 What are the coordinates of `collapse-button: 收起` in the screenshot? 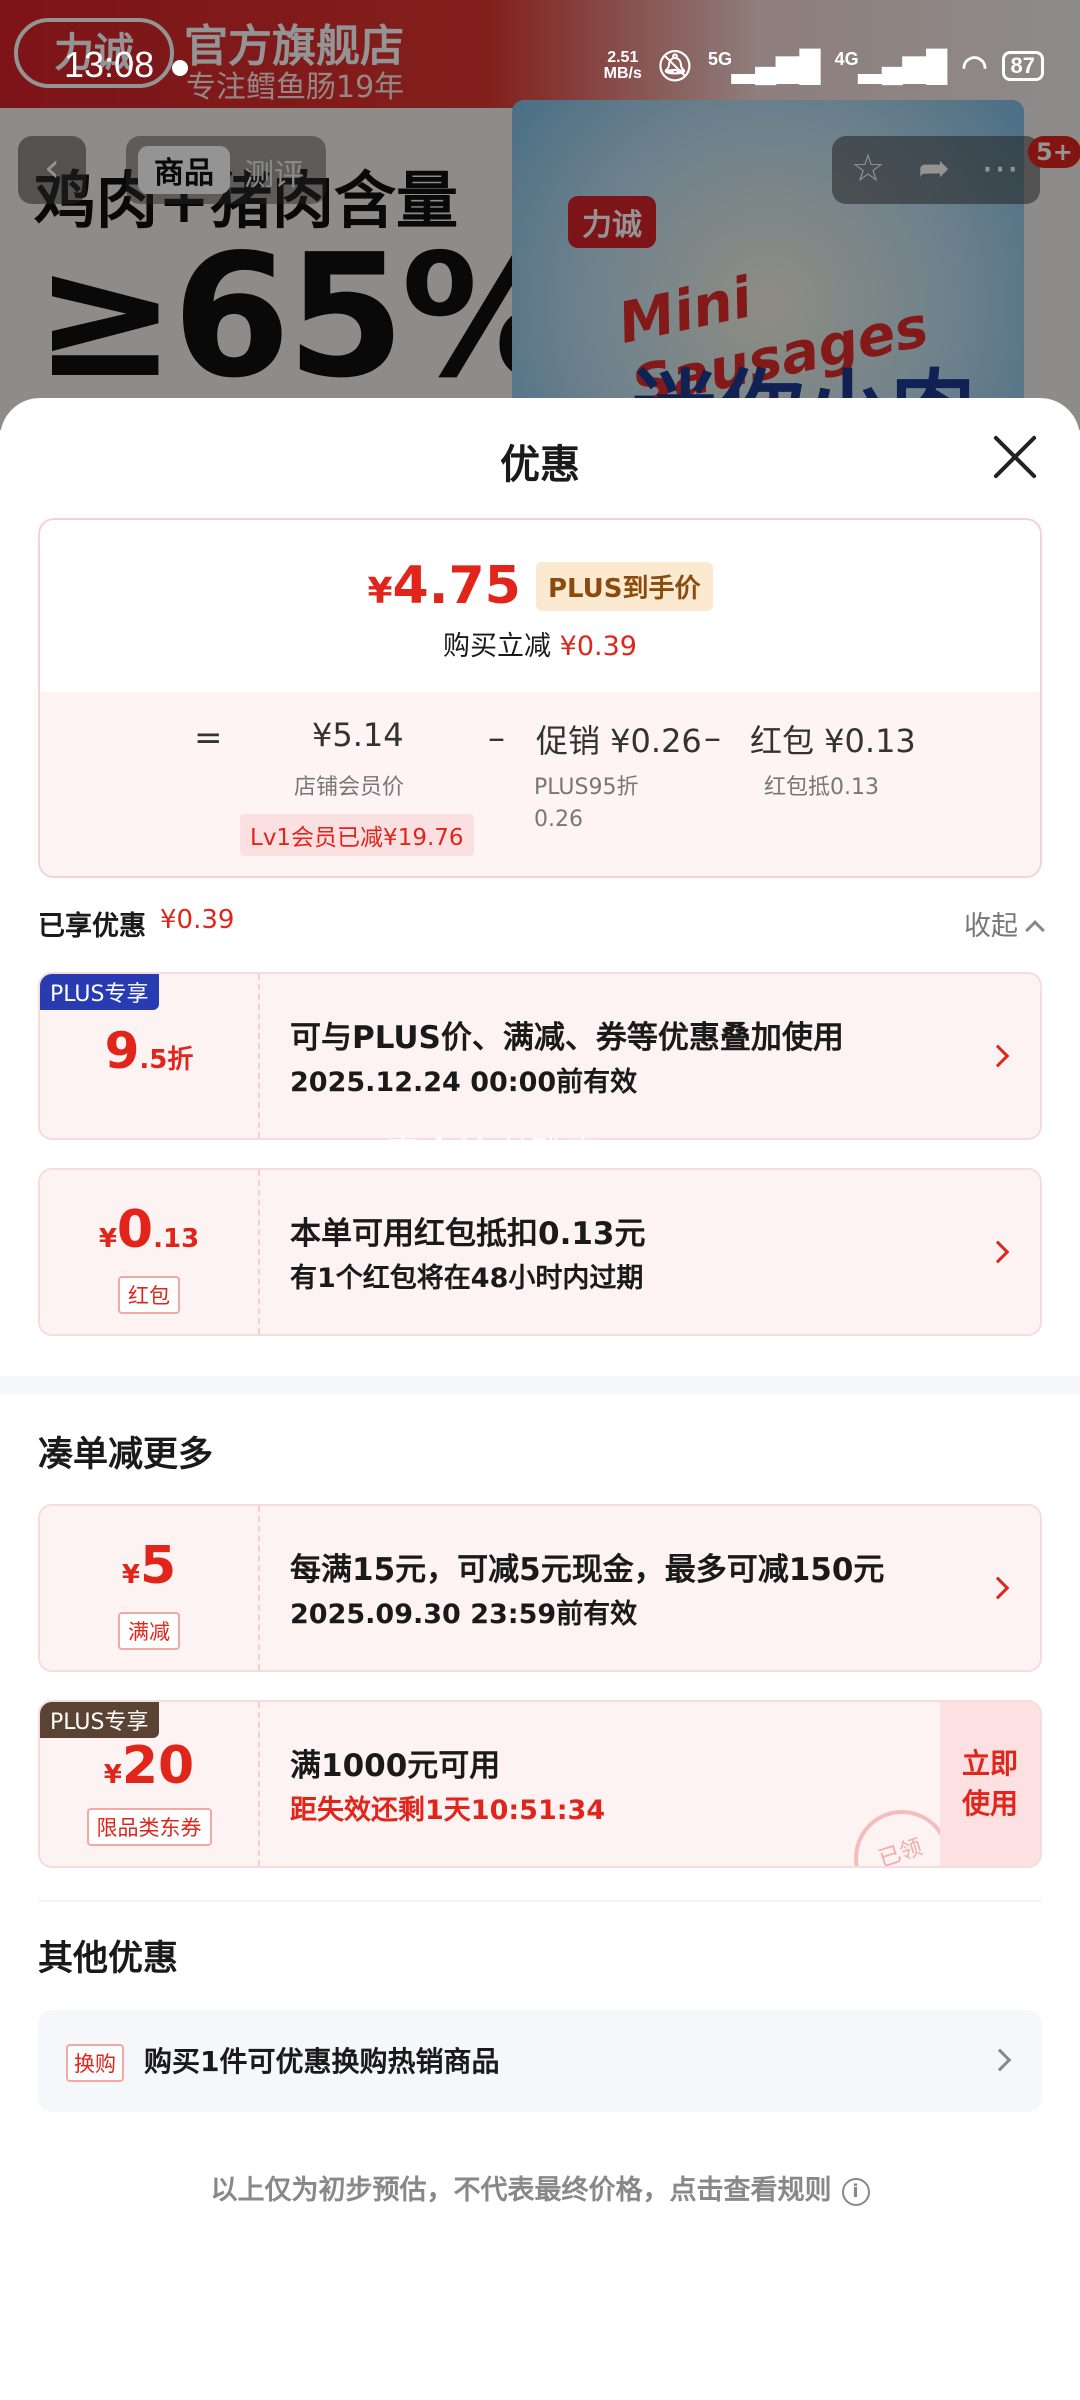 It's located at (1004, 923).